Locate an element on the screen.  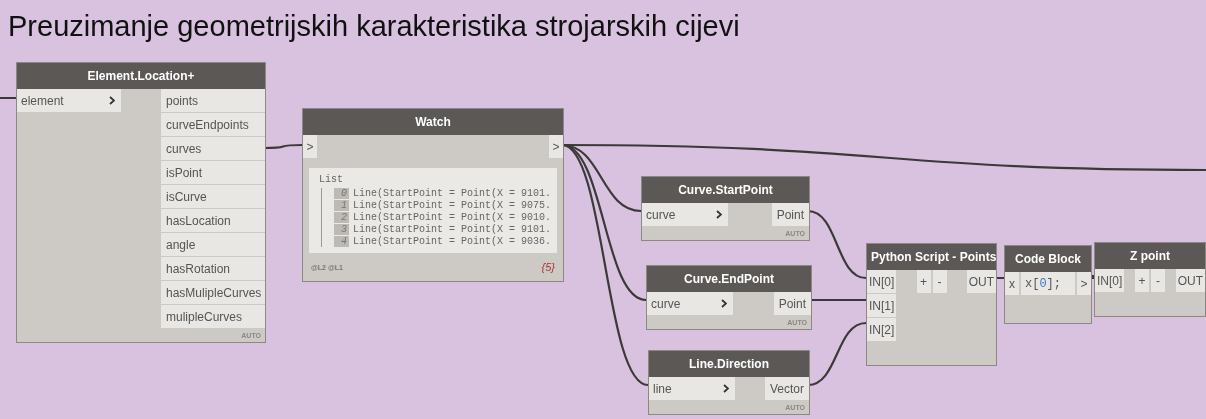
output-port: angle is located at coordinates (213, 244).